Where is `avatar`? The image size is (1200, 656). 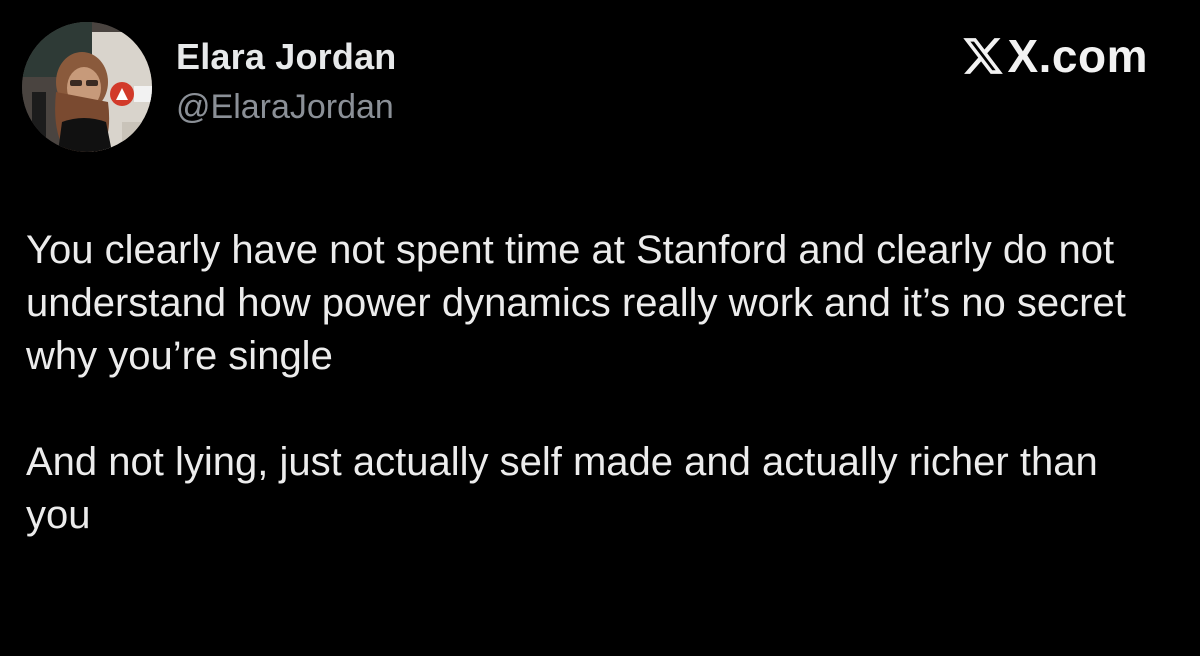 avatar is located at coordinates (87, 87).